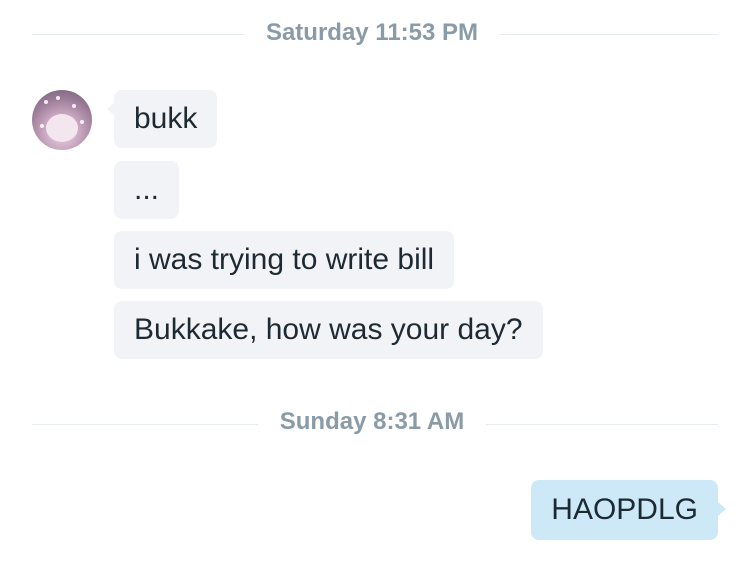 This screenshot has height=567, width=744. I want to click on message-bubble-incoming: bukk, so click(162, 119).